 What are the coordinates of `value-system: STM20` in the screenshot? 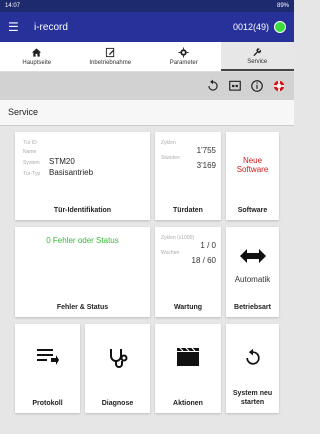 It's located at (62, 161).